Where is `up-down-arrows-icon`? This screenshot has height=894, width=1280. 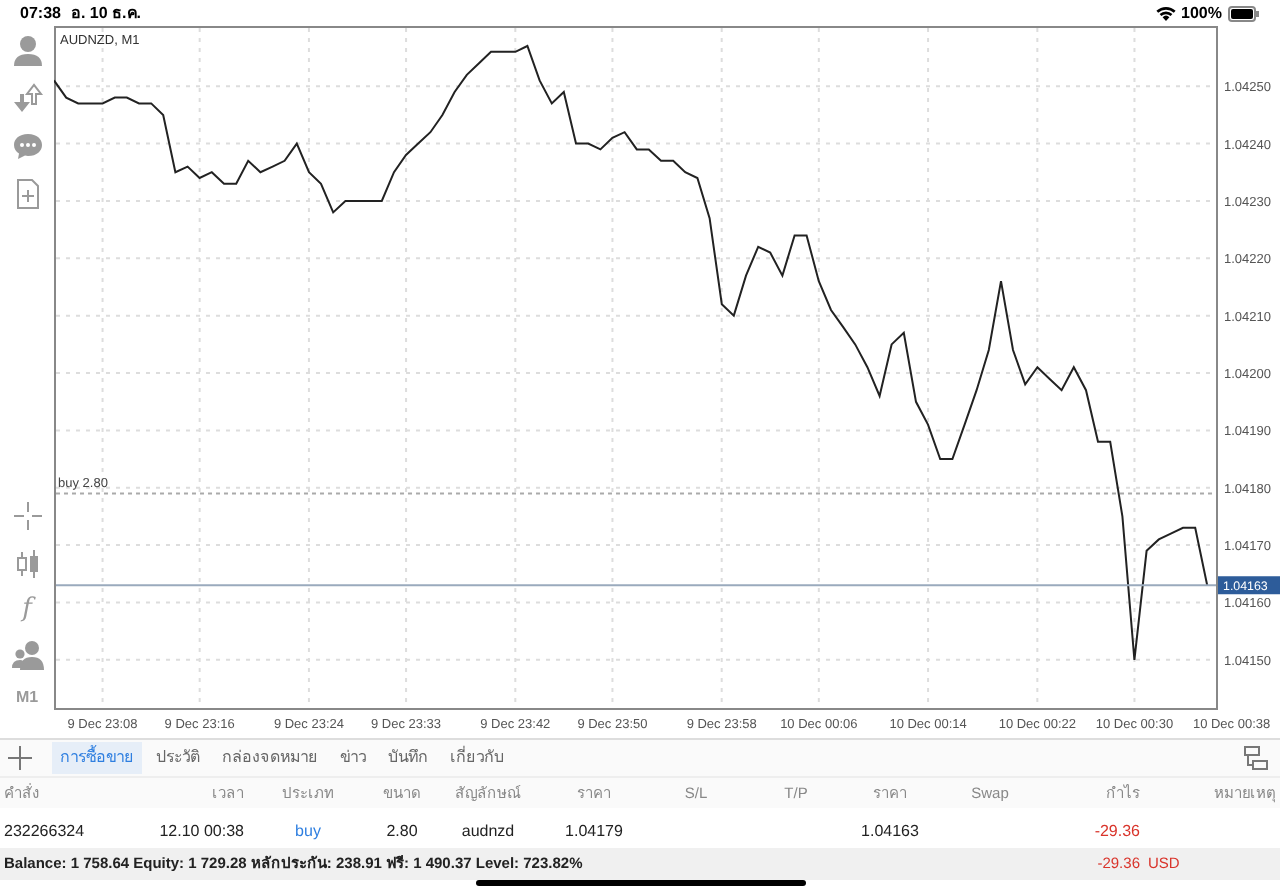
up-down-arrows-icon is located at coordinates (27, 98).